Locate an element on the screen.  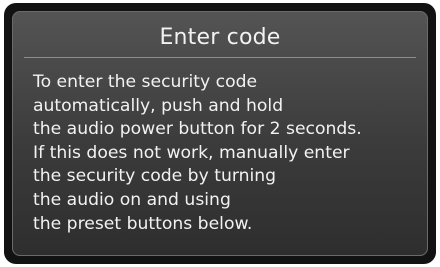
title-divider is located at coordinates (220, 57).